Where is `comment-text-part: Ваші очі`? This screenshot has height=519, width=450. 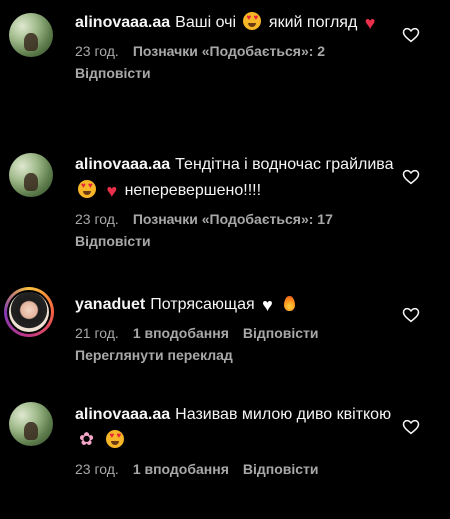 comment-text-part: Ваші очі is located at coordinates (206, 22).